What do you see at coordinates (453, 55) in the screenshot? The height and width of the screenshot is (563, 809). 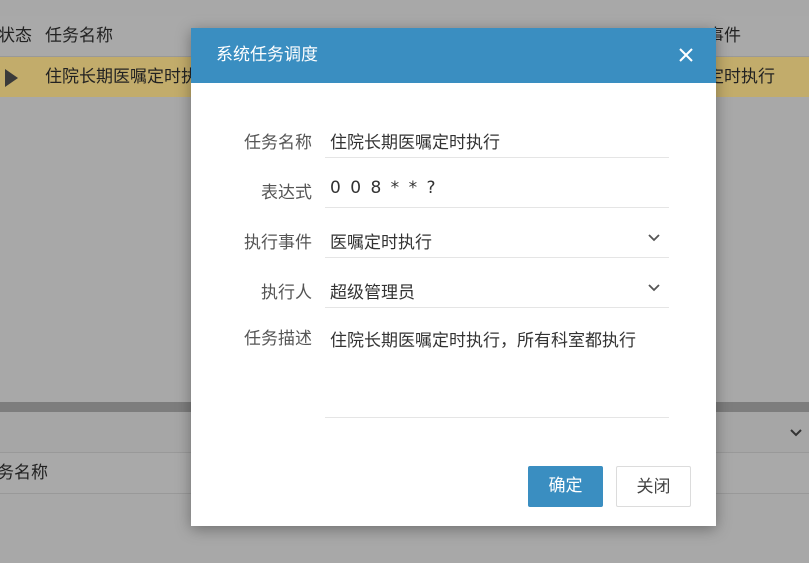 I see `dialog-header: 系统任务调度` at bounding box center [453, 55].